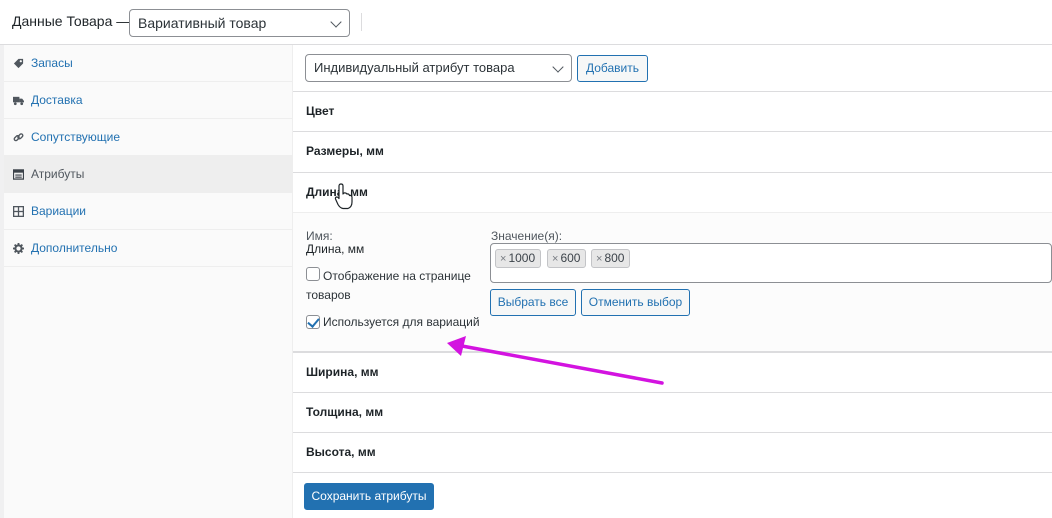 The height and width of the screenshot is (518, 1052). Describe the element at coordinates (555, 360) in the screenshot. I see `annotation-arrow` at that location.